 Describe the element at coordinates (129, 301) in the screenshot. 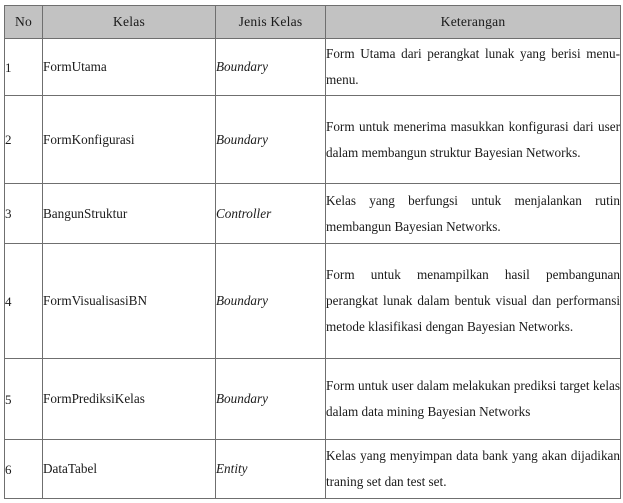

I see `cell-kelas: FormVisualisasiBN` at that location.